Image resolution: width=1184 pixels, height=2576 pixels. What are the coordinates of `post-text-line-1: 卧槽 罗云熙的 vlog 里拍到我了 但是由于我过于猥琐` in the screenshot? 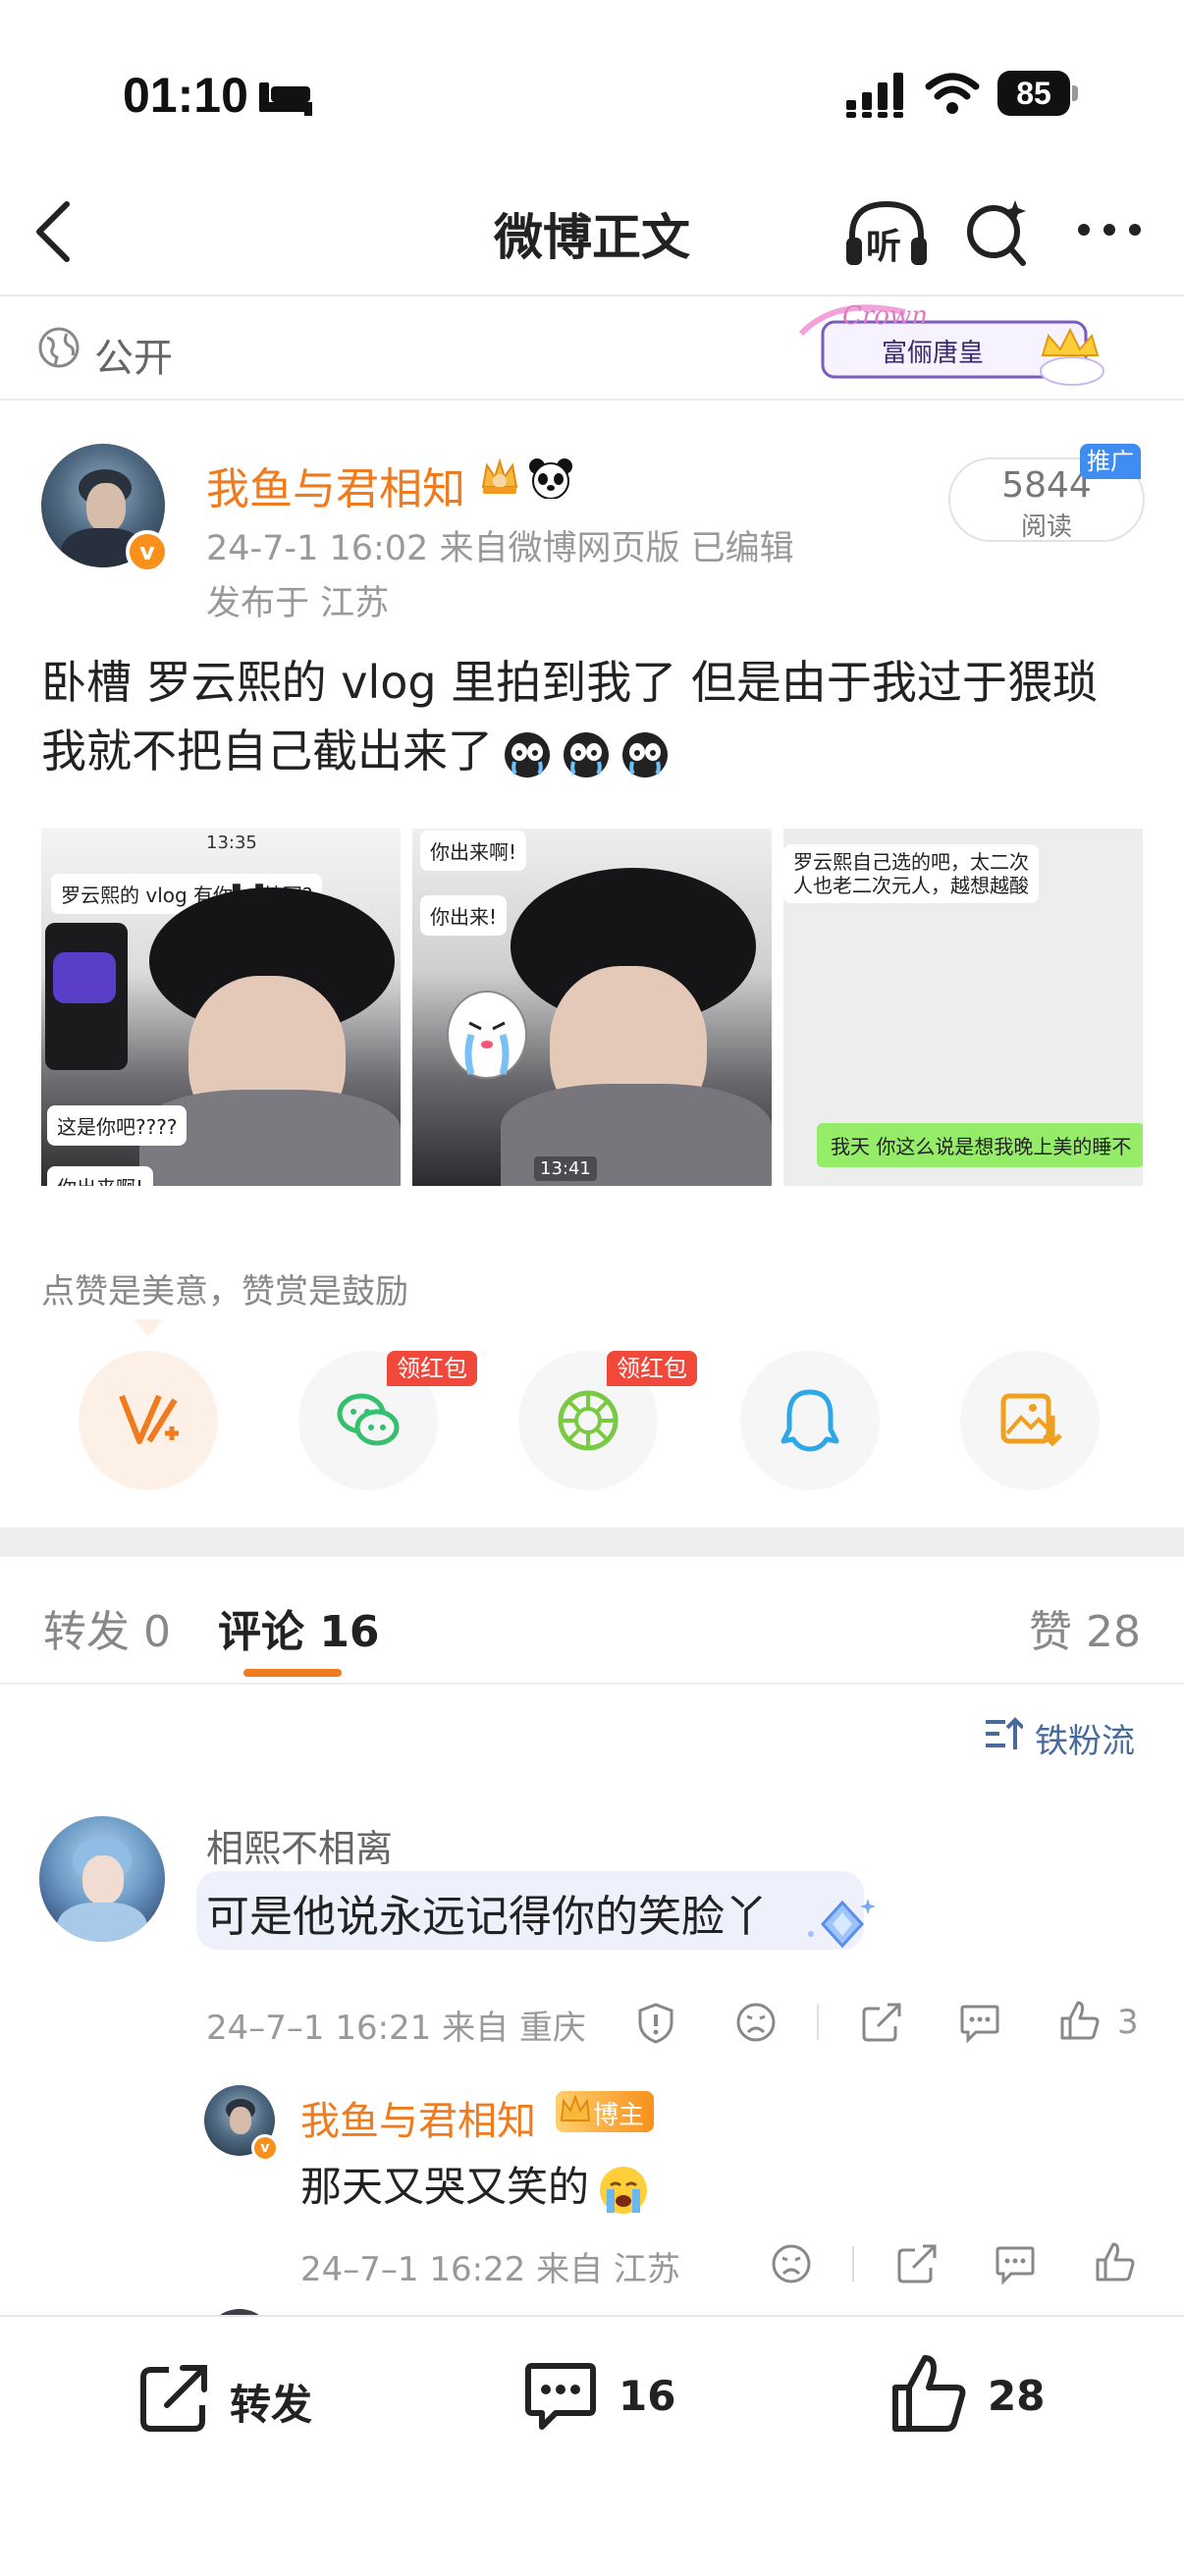 It's located at (569, 682).